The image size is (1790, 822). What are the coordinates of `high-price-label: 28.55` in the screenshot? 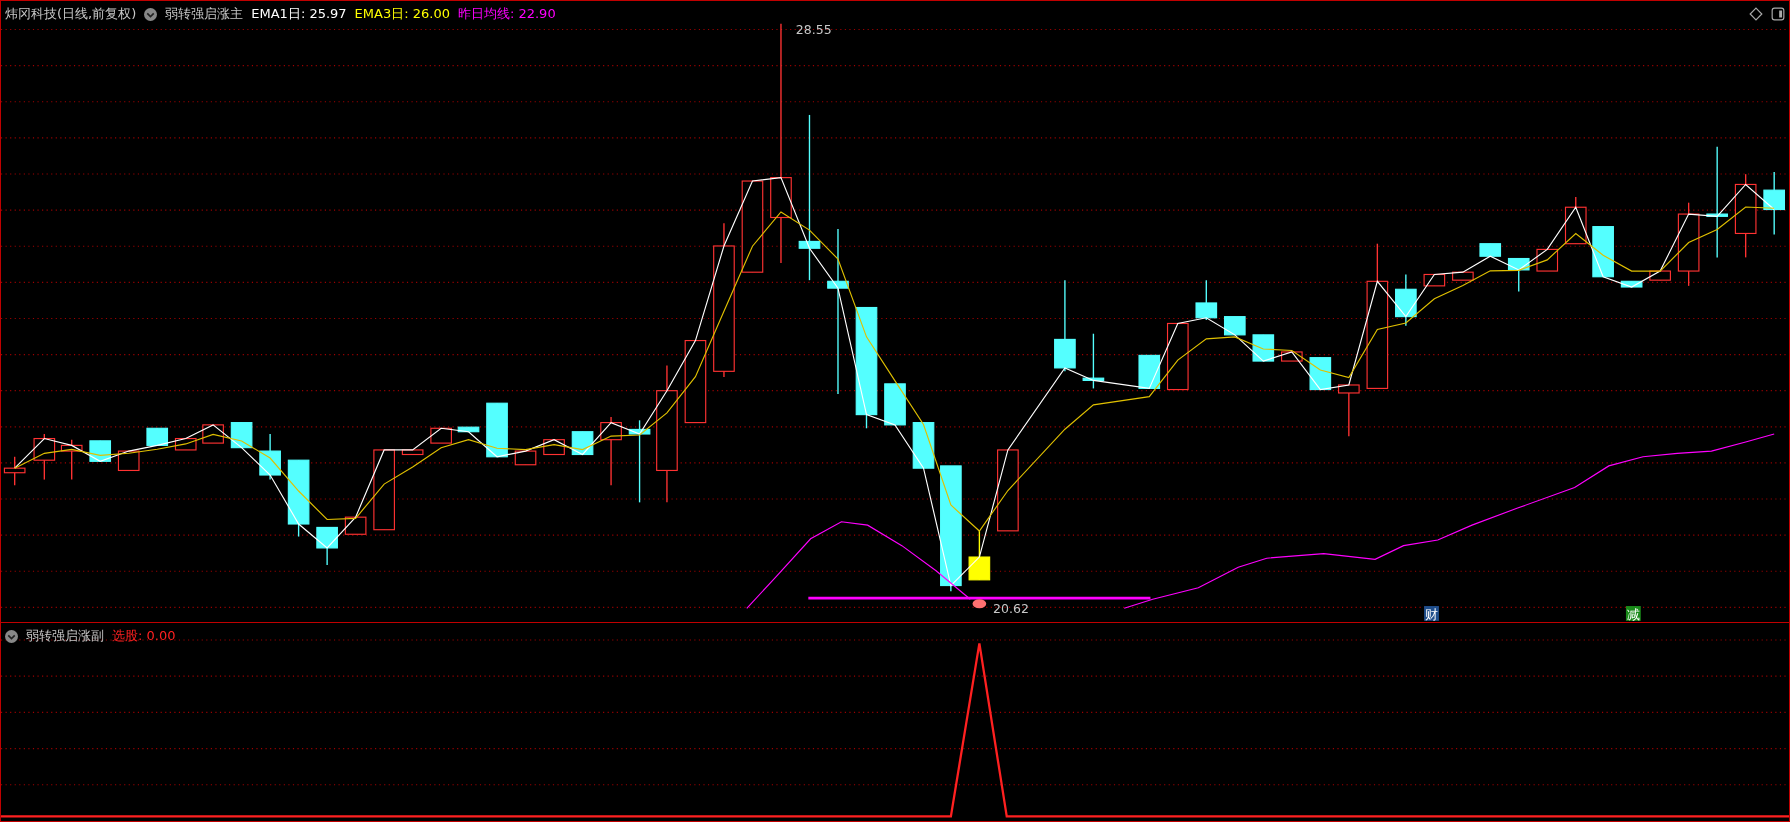 It's located at (813, 30).